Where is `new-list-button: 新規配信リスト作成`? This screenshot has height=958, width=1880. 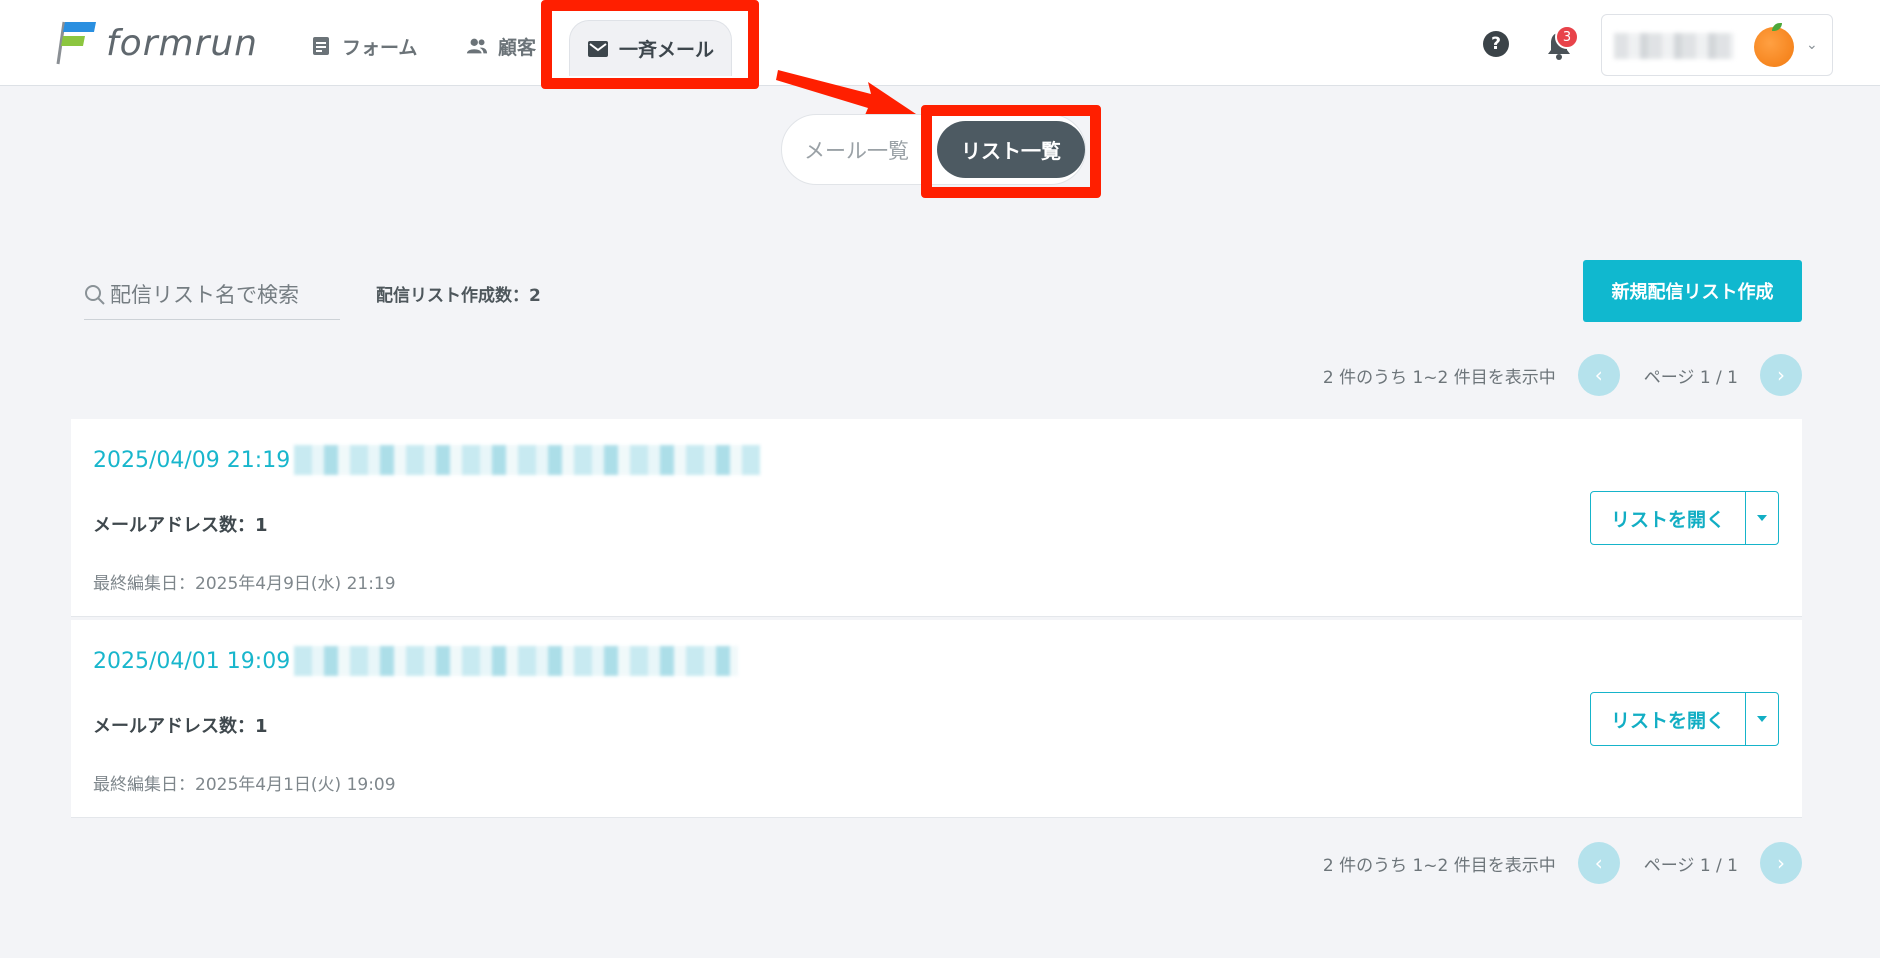
new-list-button: 新規配信リスト作成 is located at coordinates (1692, 291).